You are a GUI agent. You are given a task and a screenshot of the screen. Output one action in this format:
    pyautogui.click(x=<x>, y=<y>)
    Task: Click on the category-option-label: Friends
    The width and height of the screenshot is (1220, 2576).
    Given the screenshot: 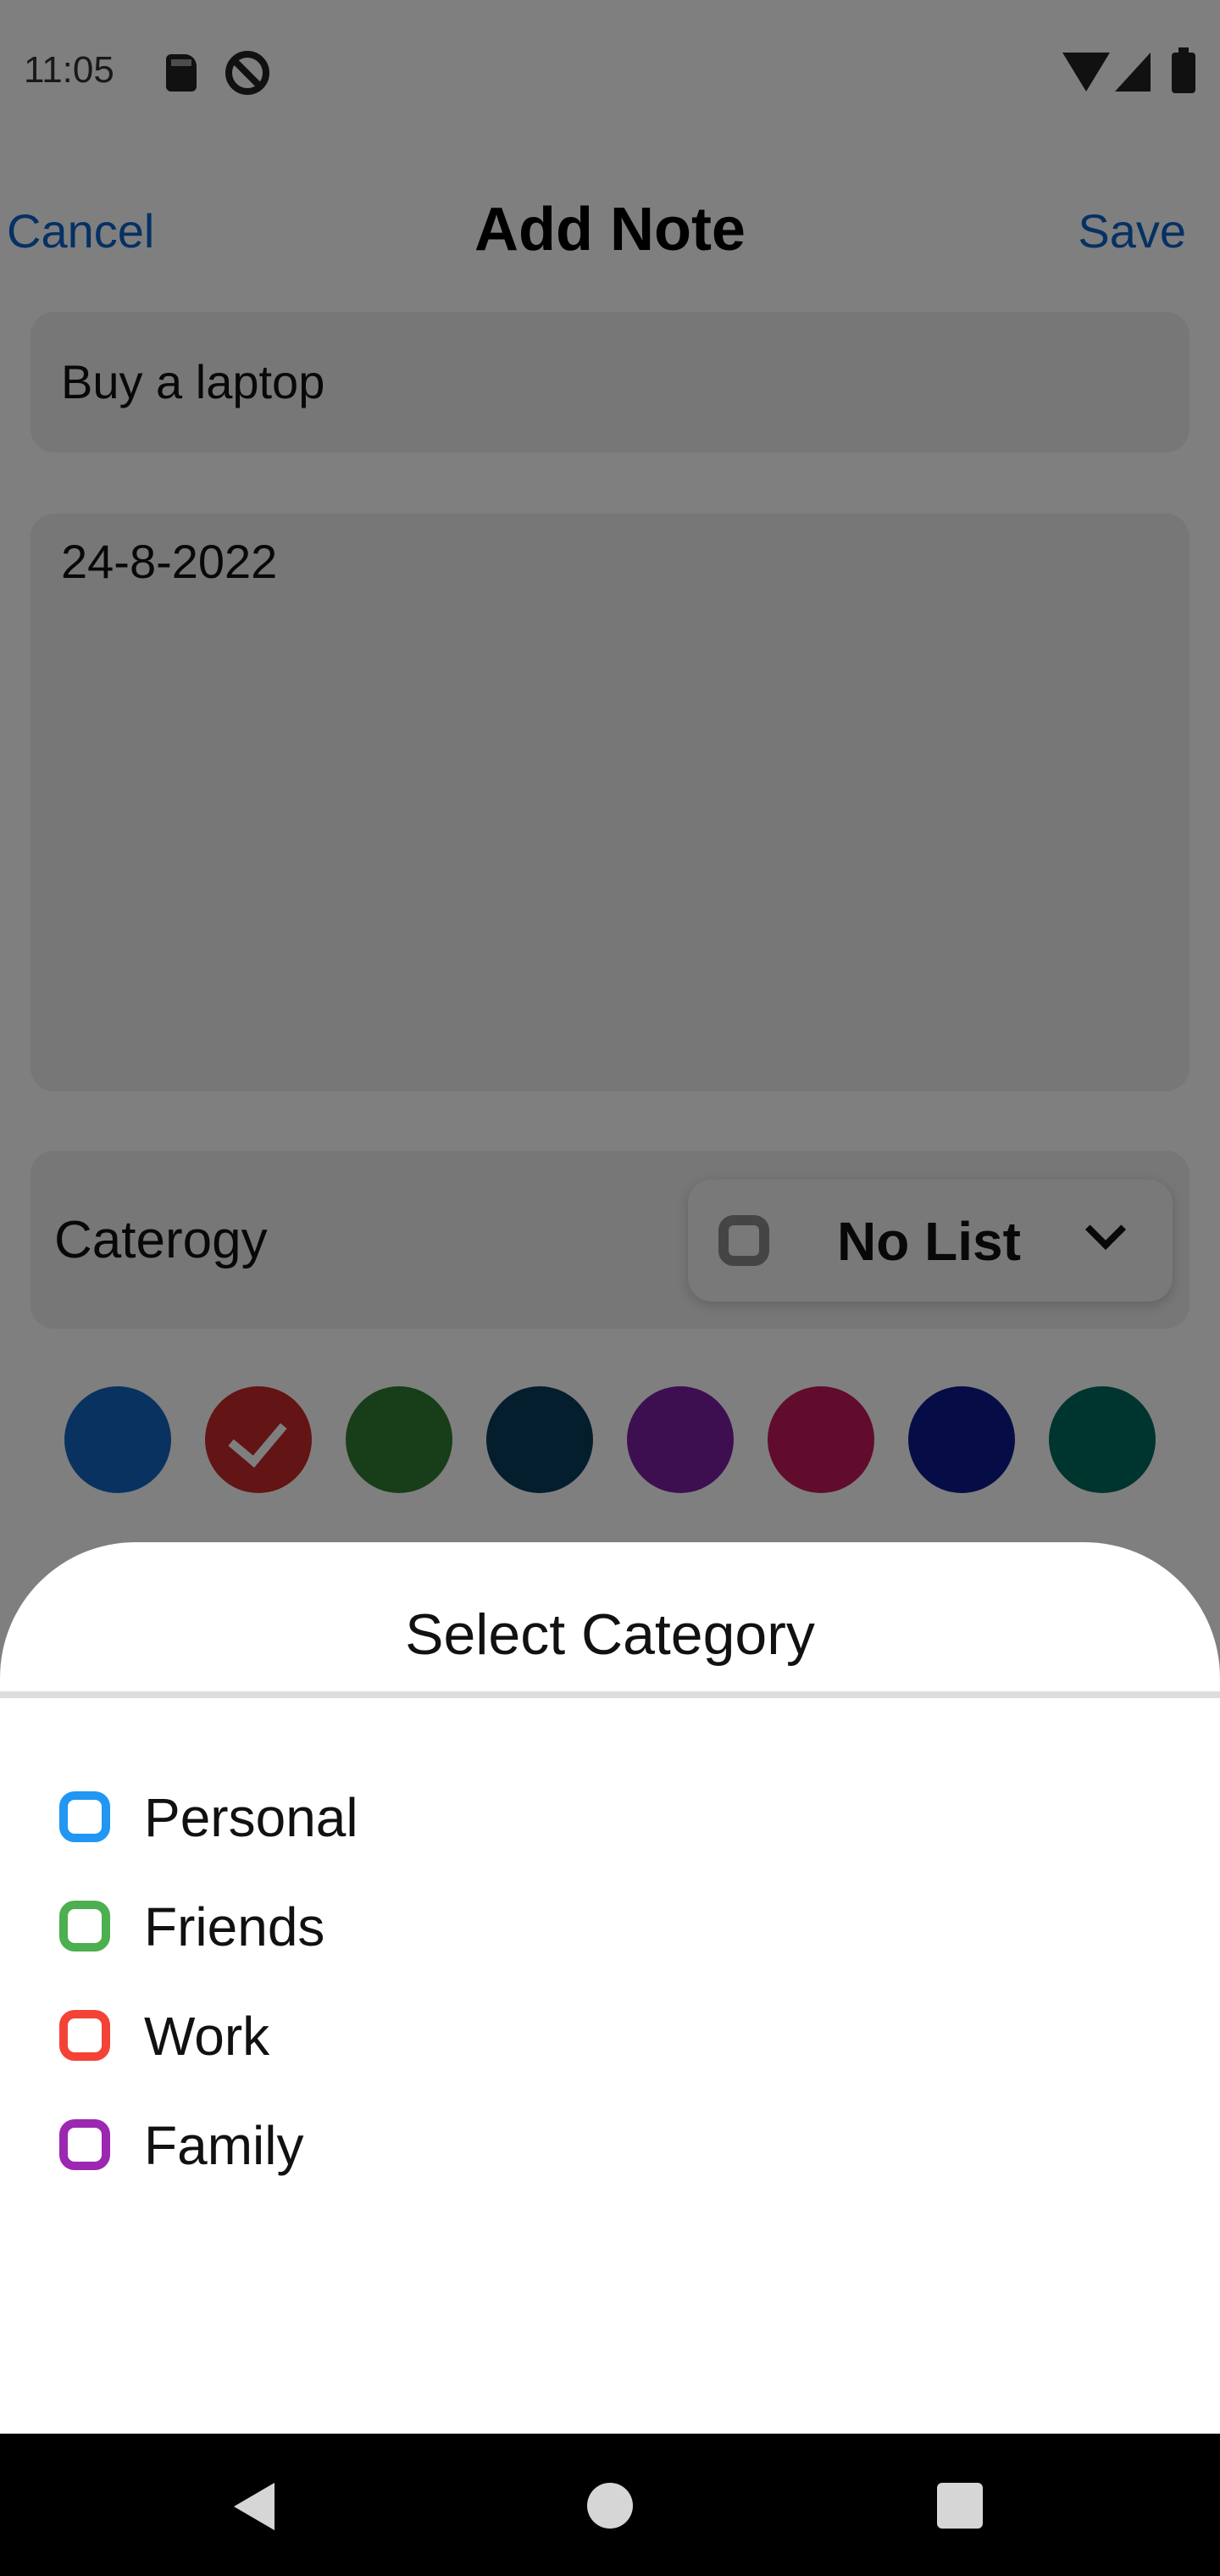 What is the action you would take?
    pyautogui.click(x=234, y=1926)
    